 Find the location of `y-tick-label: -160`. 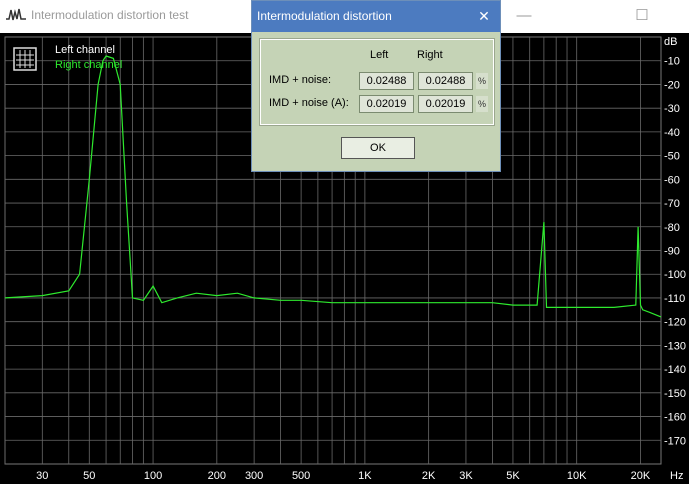

y-tick-label: -160 is located at coordinates (675, 418).